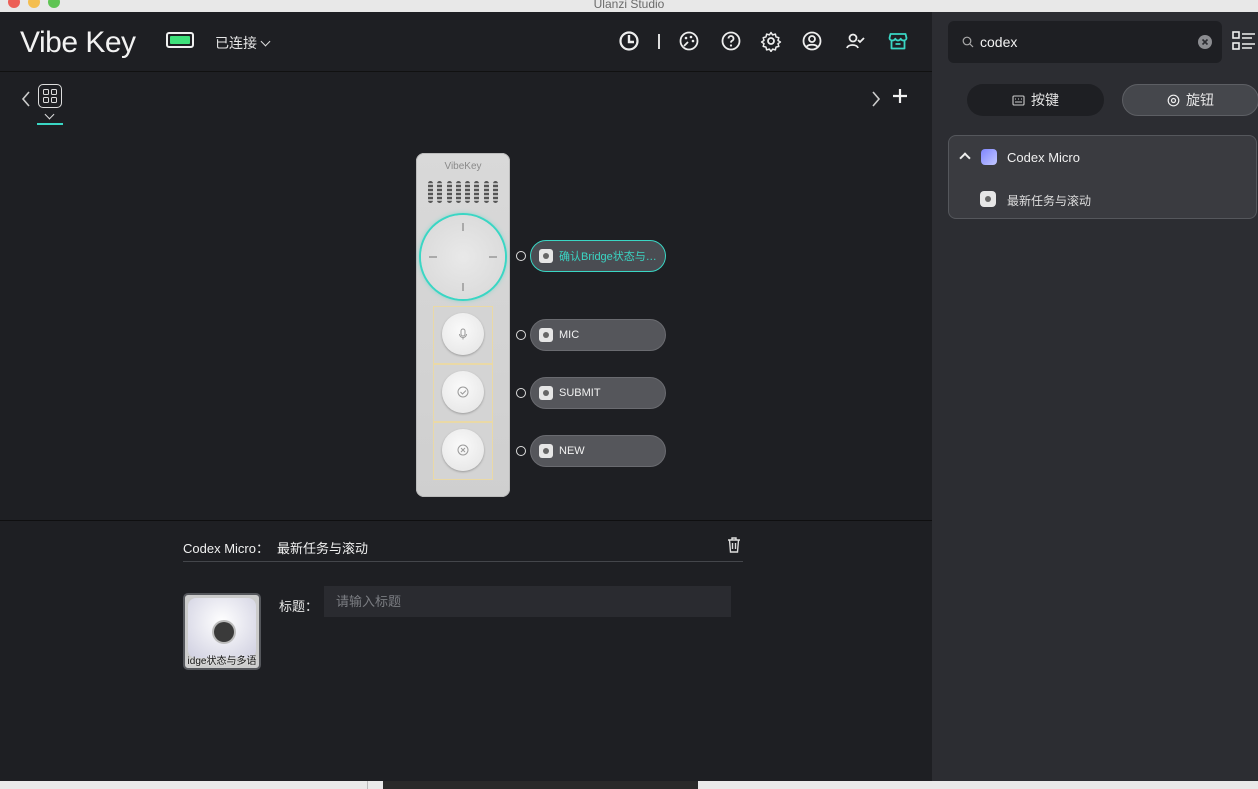 Image resolution: width=1258 pixels, height=789 pixels. Describe the element at coordinates (466, 42) in the screenshot. I see `app-header: Vibe Key 已连接` at that location.